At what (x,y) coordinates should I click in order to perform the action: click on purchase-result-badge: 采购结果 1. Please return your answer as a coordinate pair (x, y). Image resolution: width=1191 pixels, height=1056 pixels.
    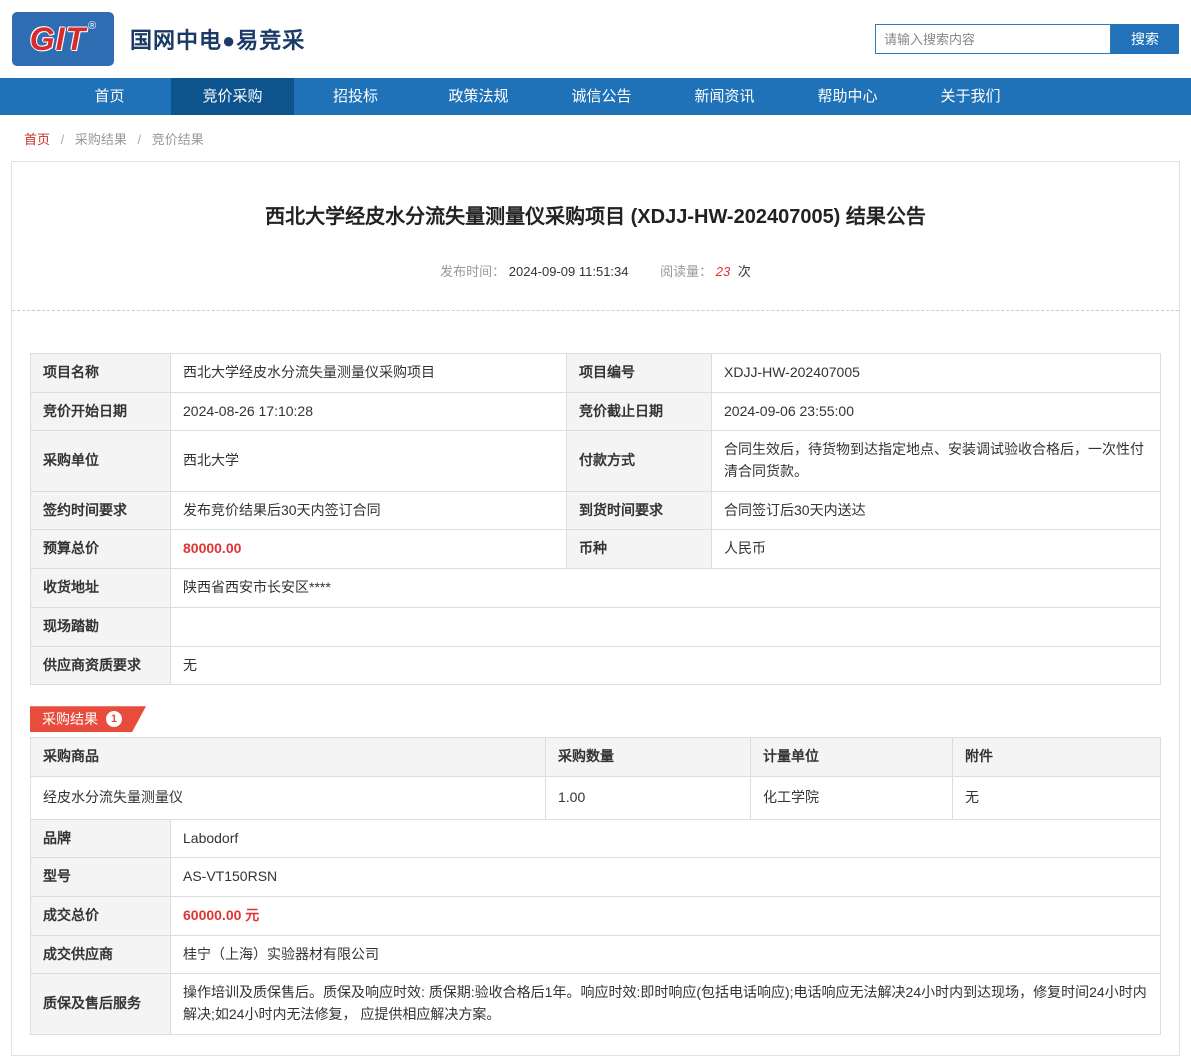
    Looking at the image, I should click on (88, 719).